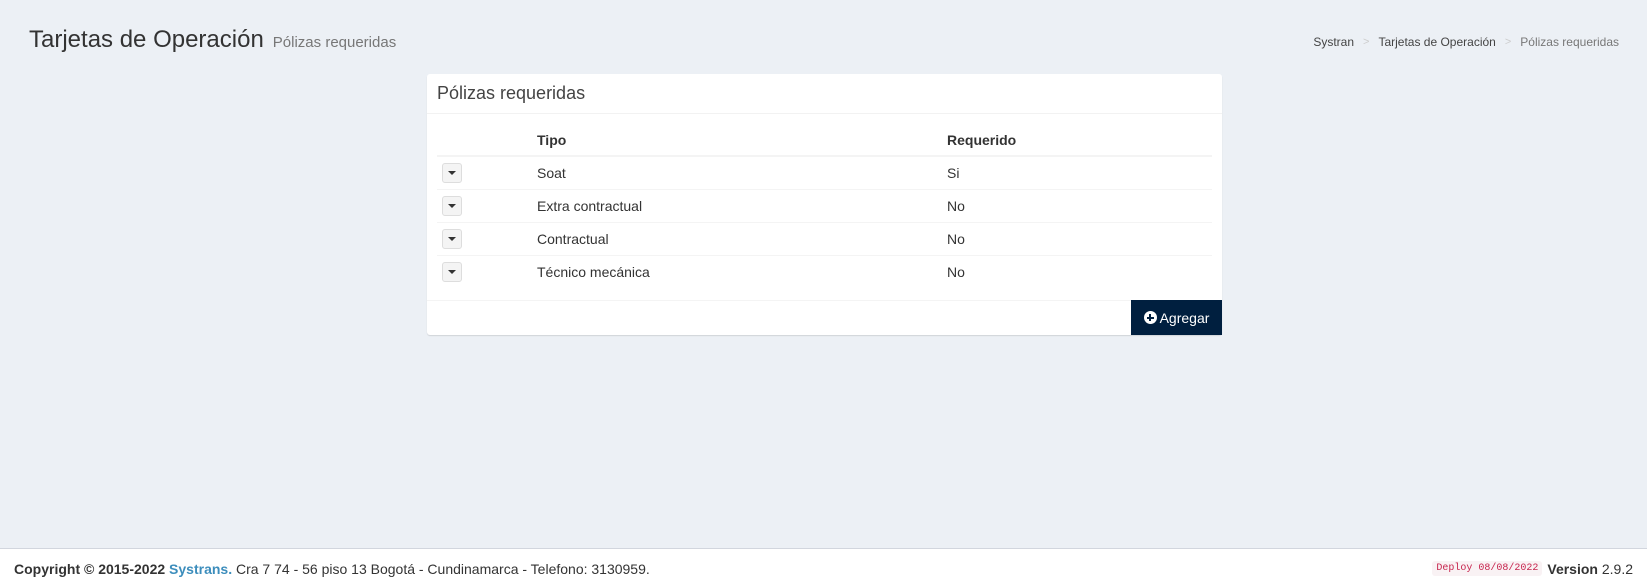 The image size is (1647, 588). What do you see at coordinates (1079, 173) in the screenshot?
I see `cell-requerido: Si` at bounding box center [1079, 173].